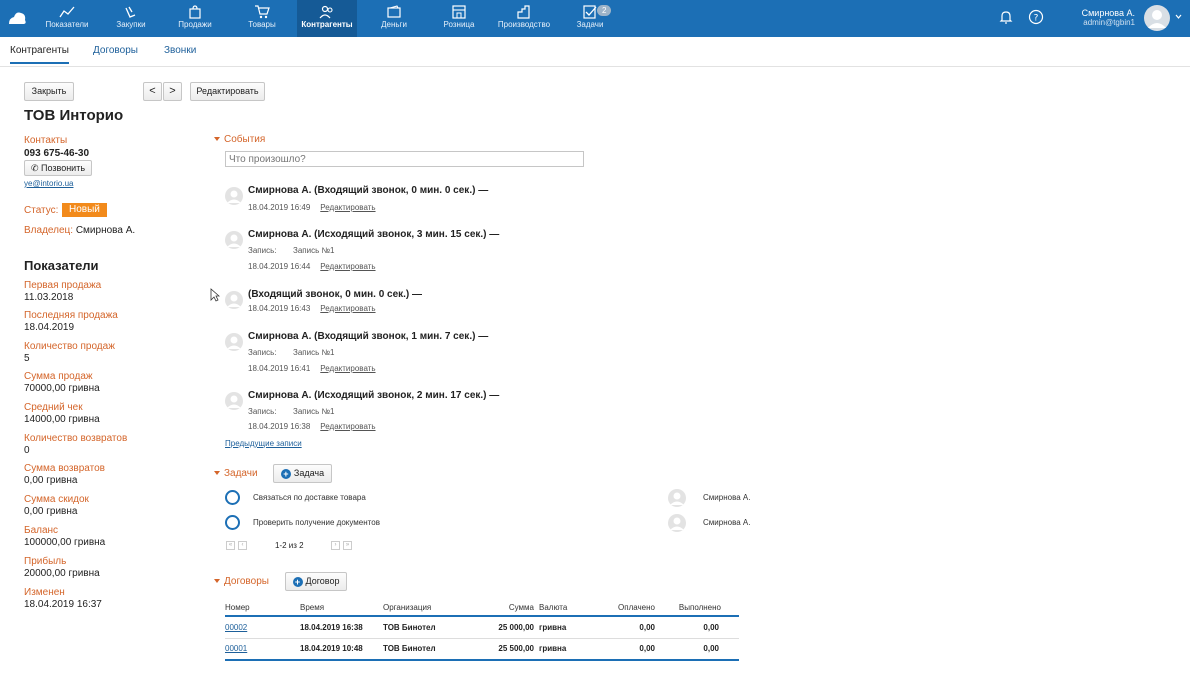  Describe the element at coordinates (727, 497) in the screenshot. I see `task-assignee: Смирнова А.` at that location.